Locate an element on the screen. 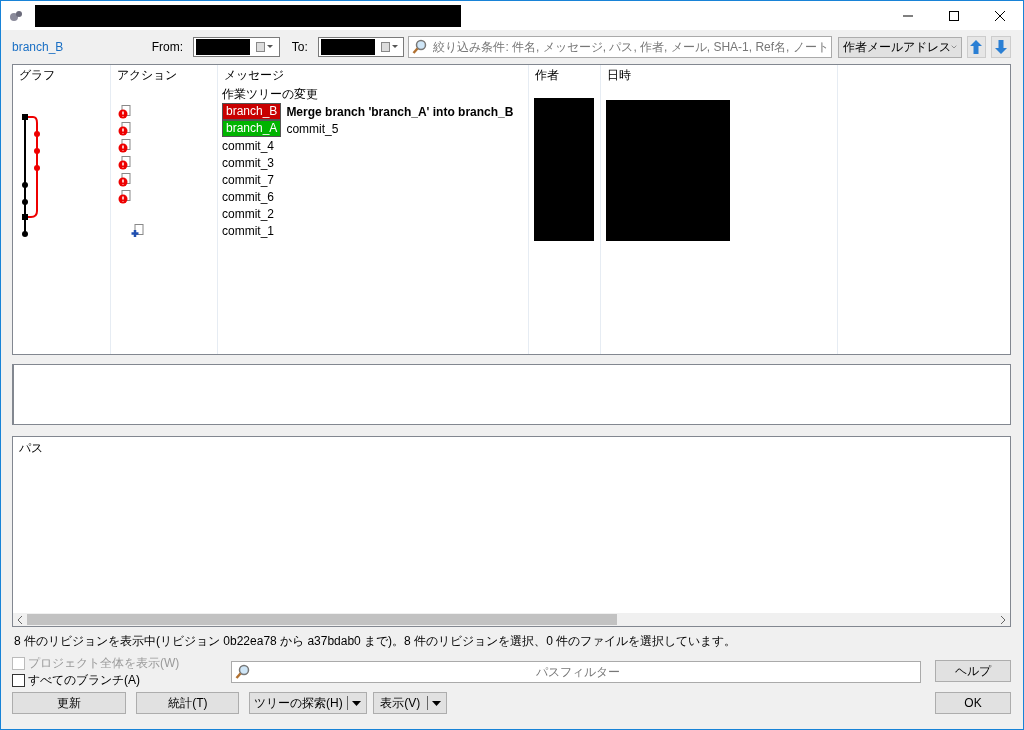  column-header: 日時 is located at coordinates (719, 75).